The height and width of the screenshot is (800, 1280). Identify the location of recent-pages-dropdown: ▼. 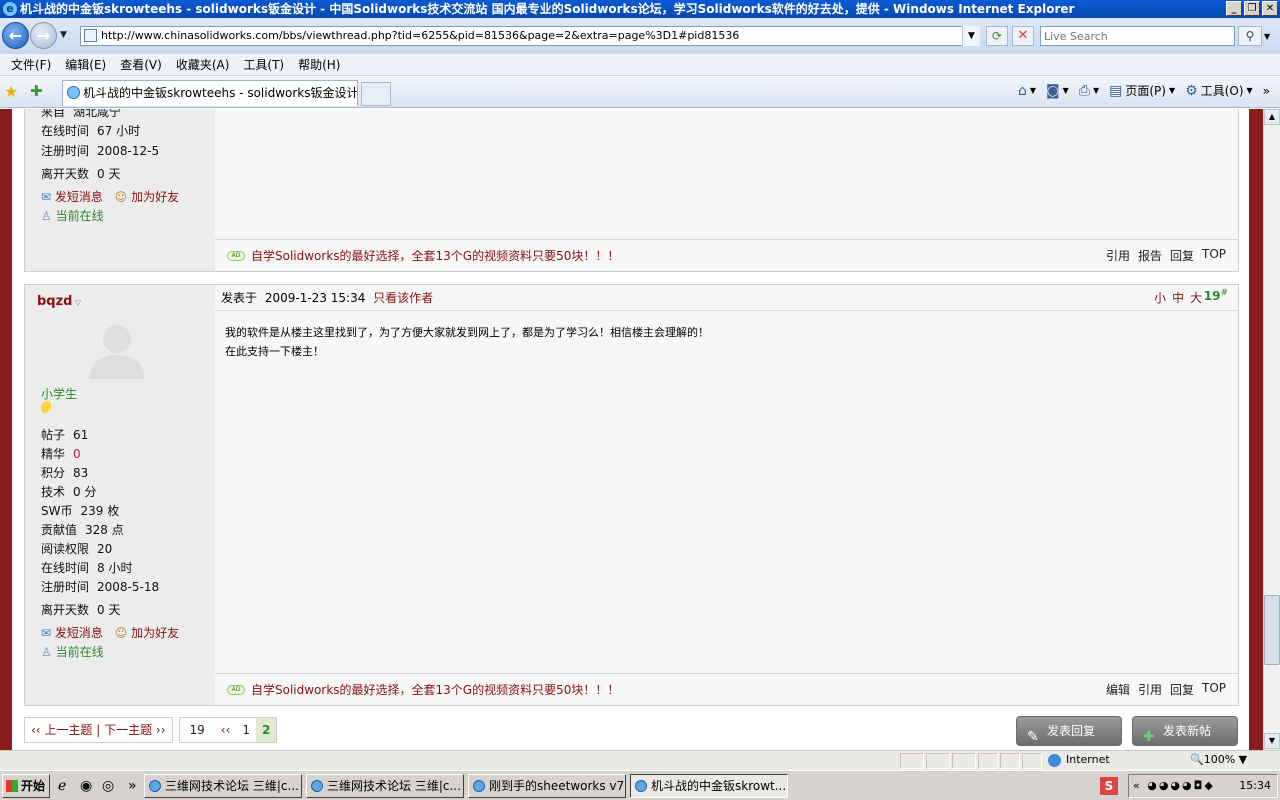
(63, 35).